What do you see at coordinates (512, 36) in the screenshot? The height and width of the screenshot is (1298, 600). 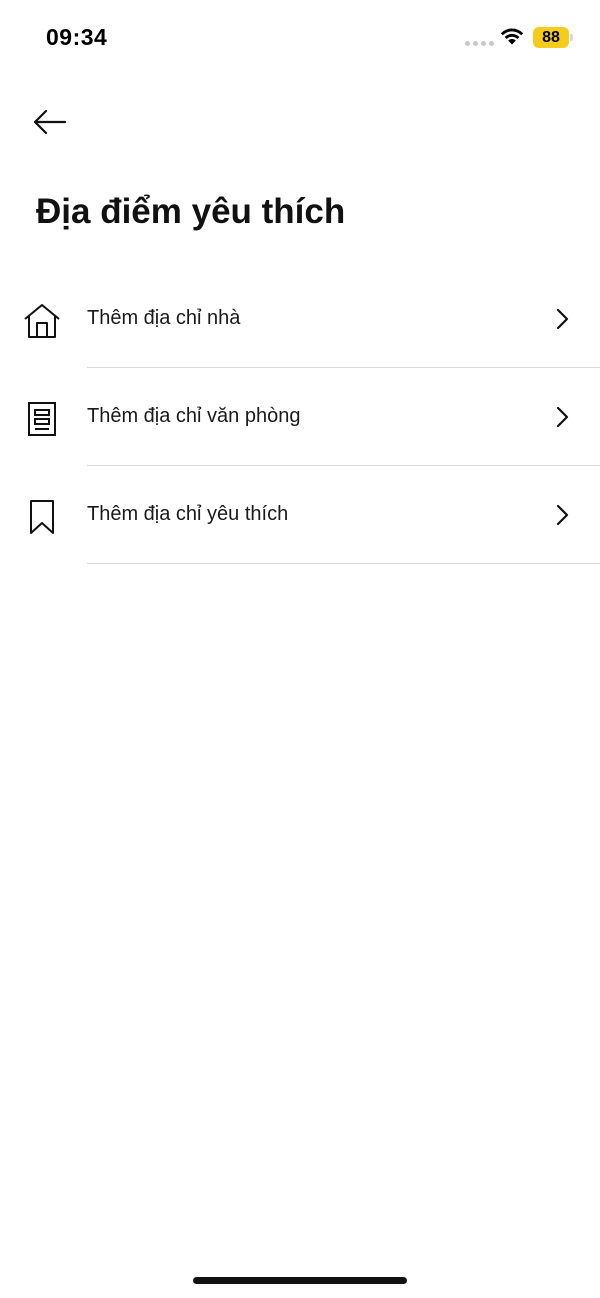 I see `wifi-icon` at bounding box center [512, 36].